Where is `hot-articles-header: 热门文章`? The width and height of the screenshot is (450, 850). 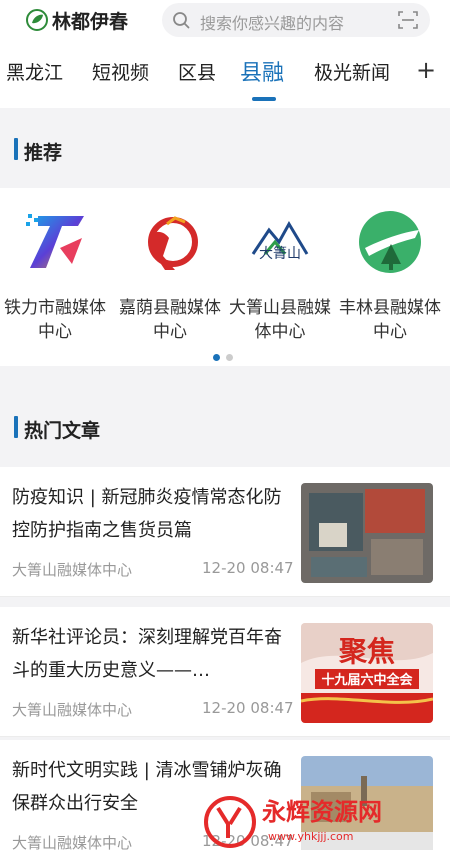 hot-articles-header: 热门文章 is located at coordinates (225, 425).